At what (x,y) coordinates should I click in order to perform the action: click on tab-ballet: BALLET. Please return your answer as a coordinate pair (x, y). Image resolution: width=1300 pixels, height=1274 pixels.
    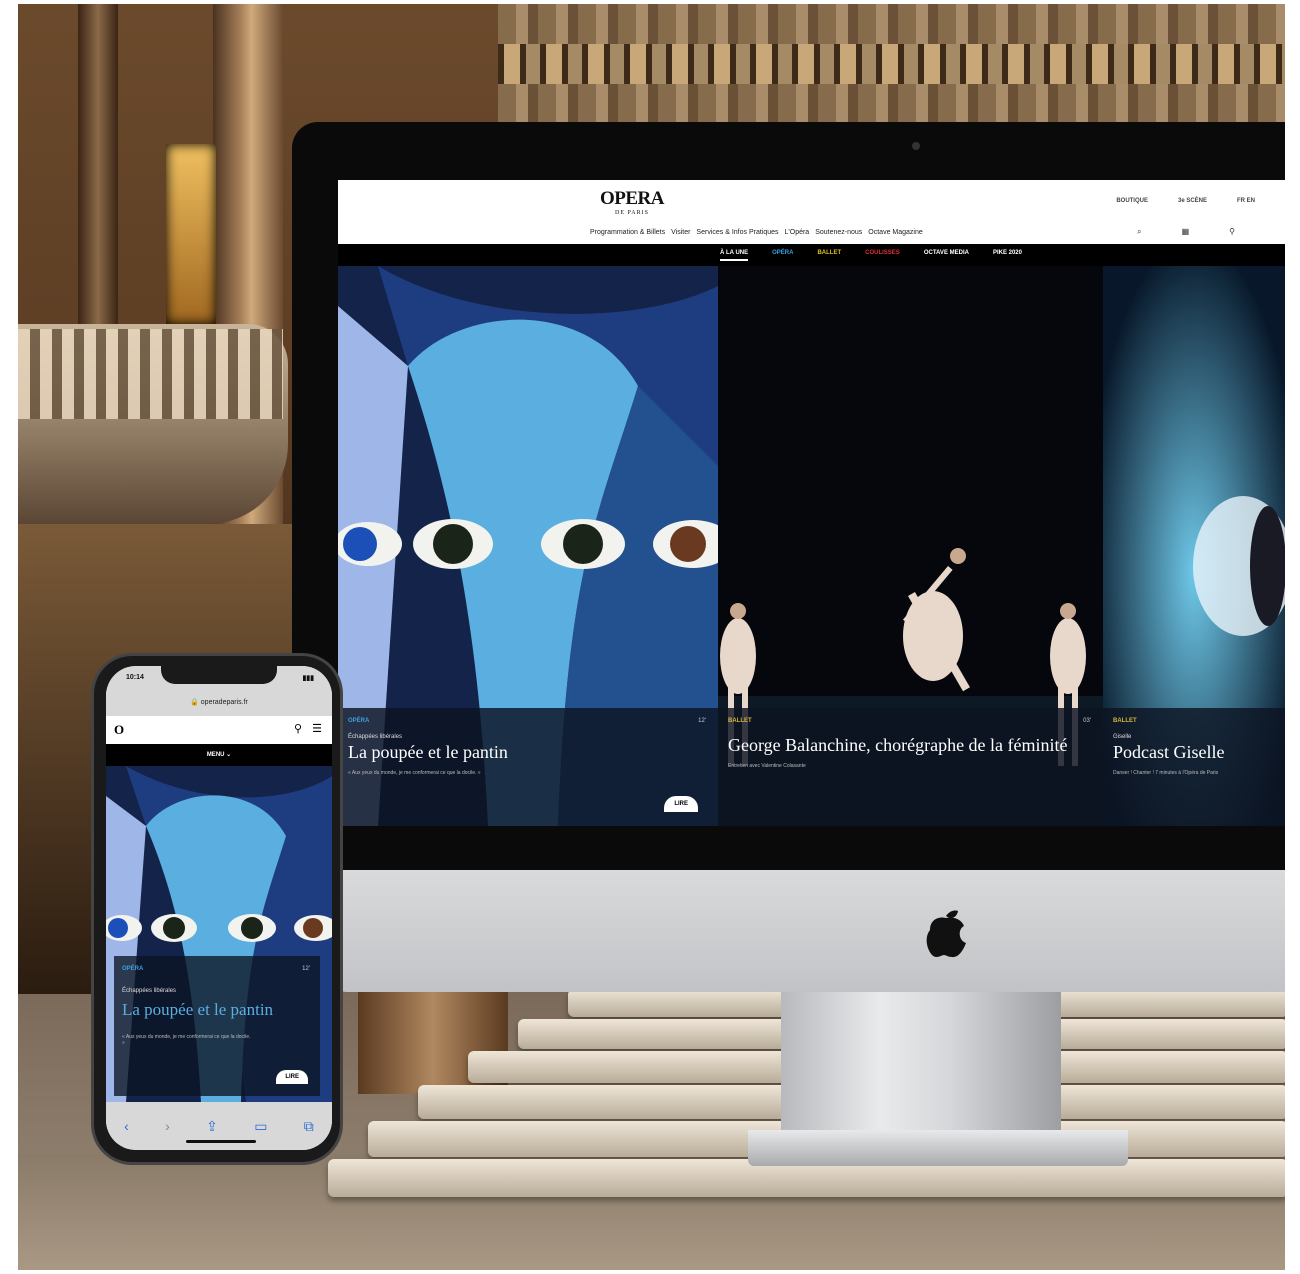
    Looking at the image, I should click on (829, 255).